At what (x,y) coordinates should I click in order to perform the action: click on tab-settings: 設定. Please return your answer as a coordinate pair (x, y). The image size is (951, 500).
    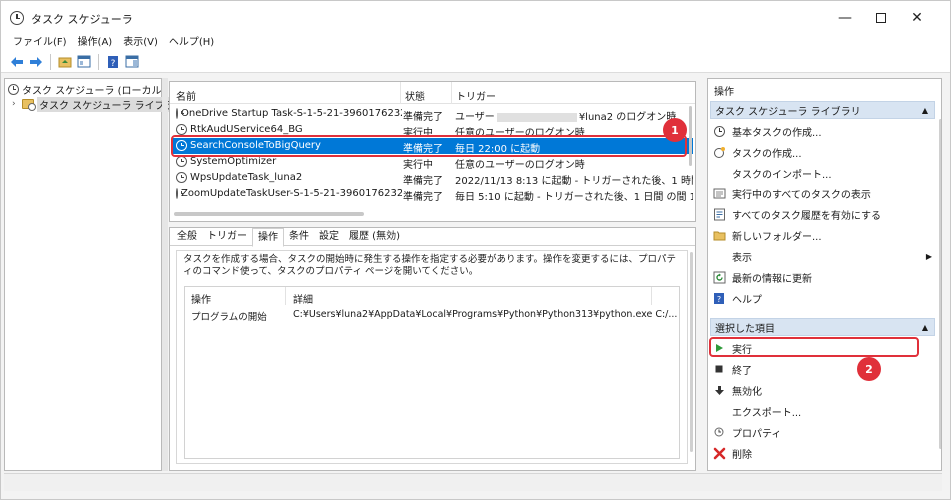
    Looking at the image, I should click on (329, 237).